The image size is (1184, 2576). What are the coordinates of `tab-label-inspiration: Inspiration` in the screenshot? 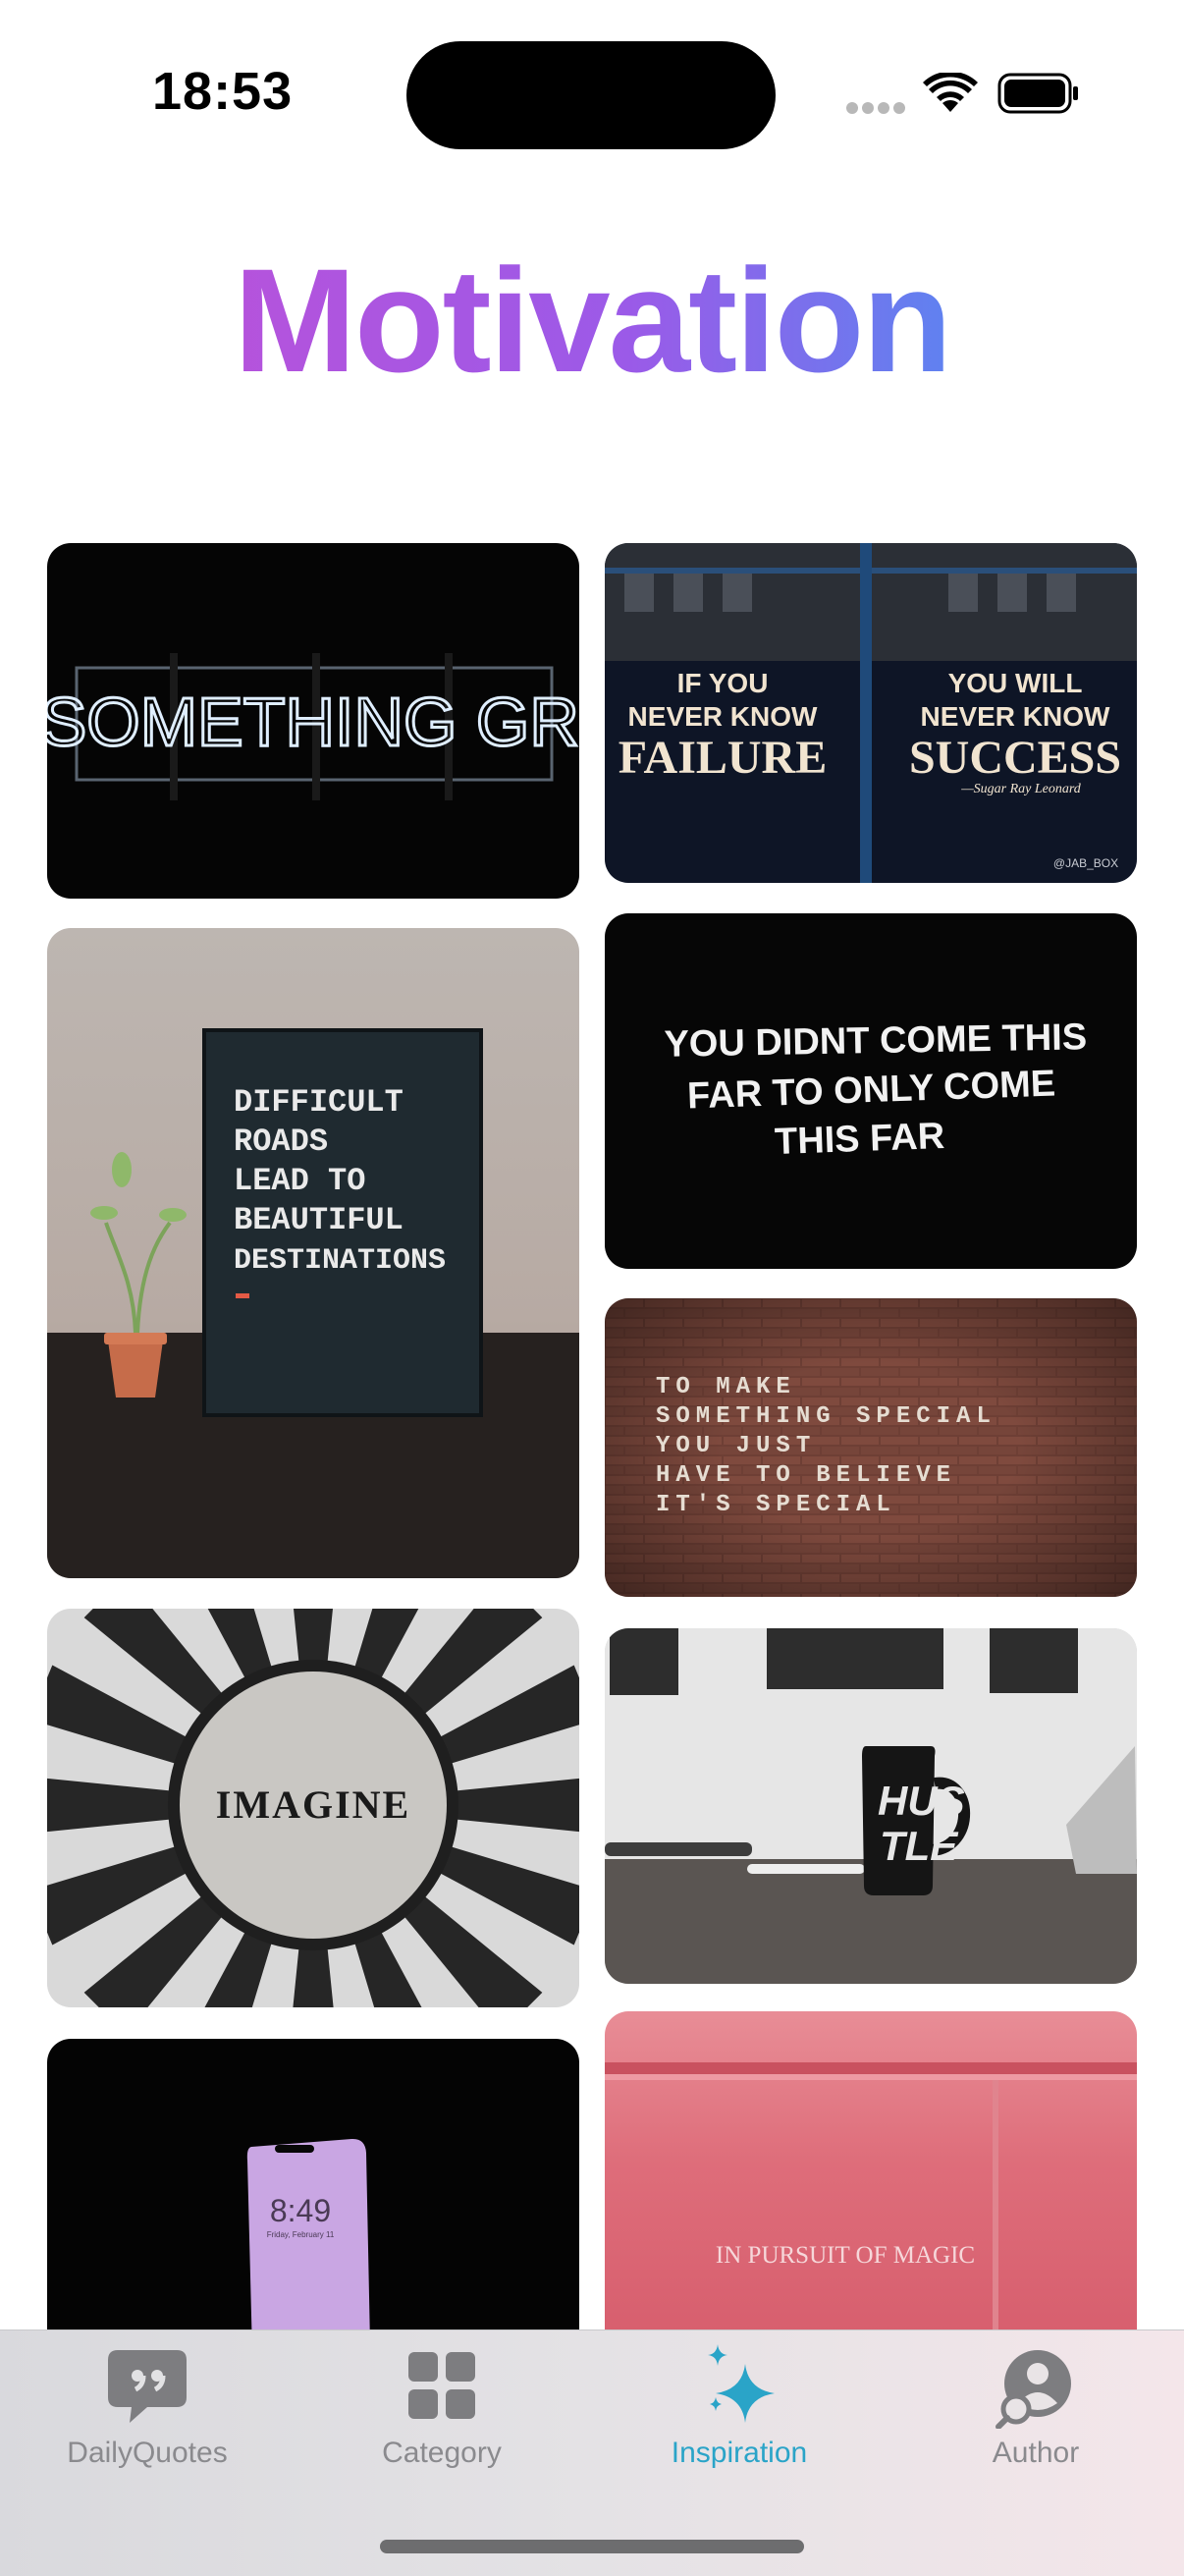 It's located at (739, 2453).